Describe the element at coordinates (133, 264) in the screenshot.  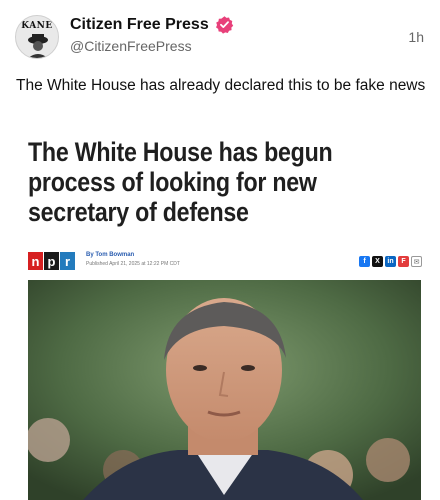
I see `article-published-date: Published April 21, 2025 at 12:22 PM CDT` at that location.